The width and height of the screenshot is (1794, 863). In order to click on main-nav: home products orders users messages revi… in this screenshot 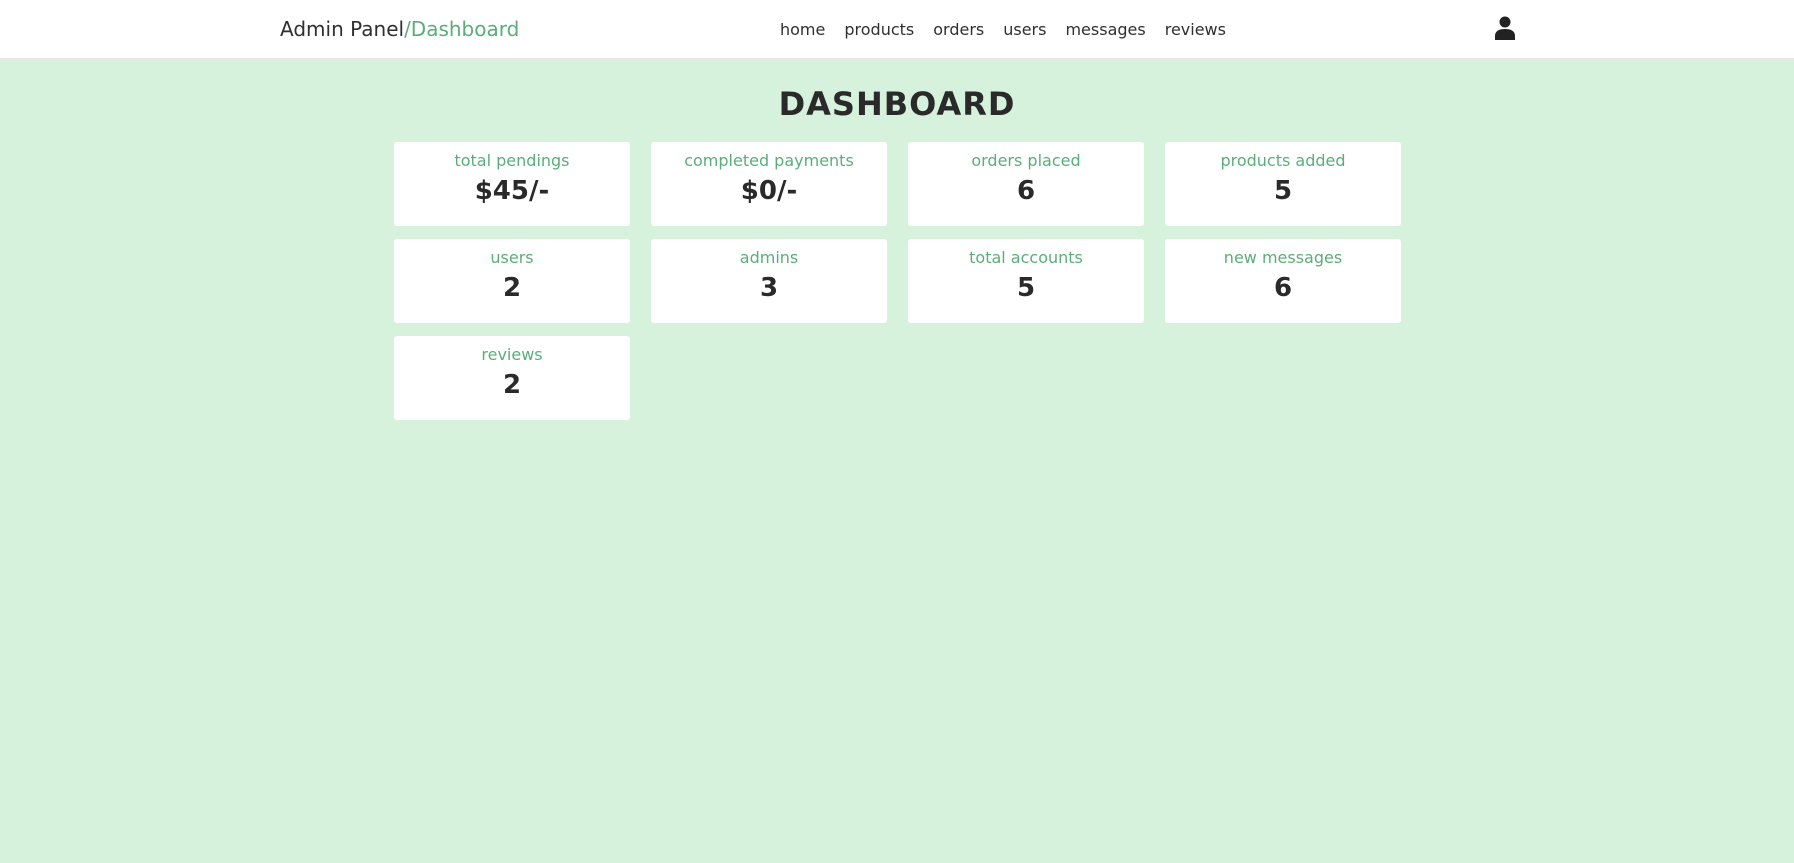, I will do `click(1003, 30)`.